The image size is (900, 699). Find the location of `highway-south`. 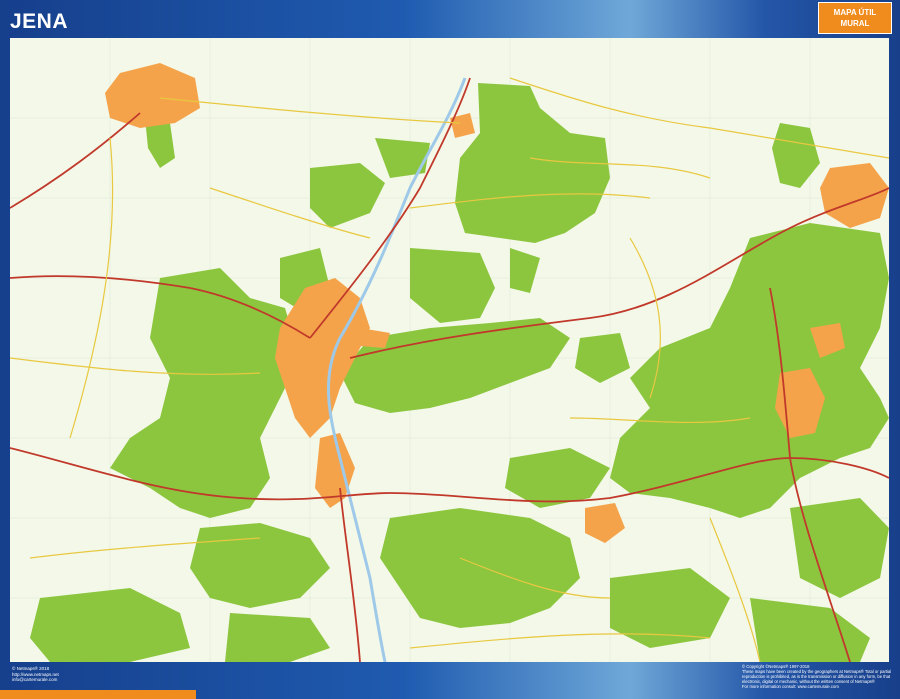

highway-south is located at coordinates (350, 575).